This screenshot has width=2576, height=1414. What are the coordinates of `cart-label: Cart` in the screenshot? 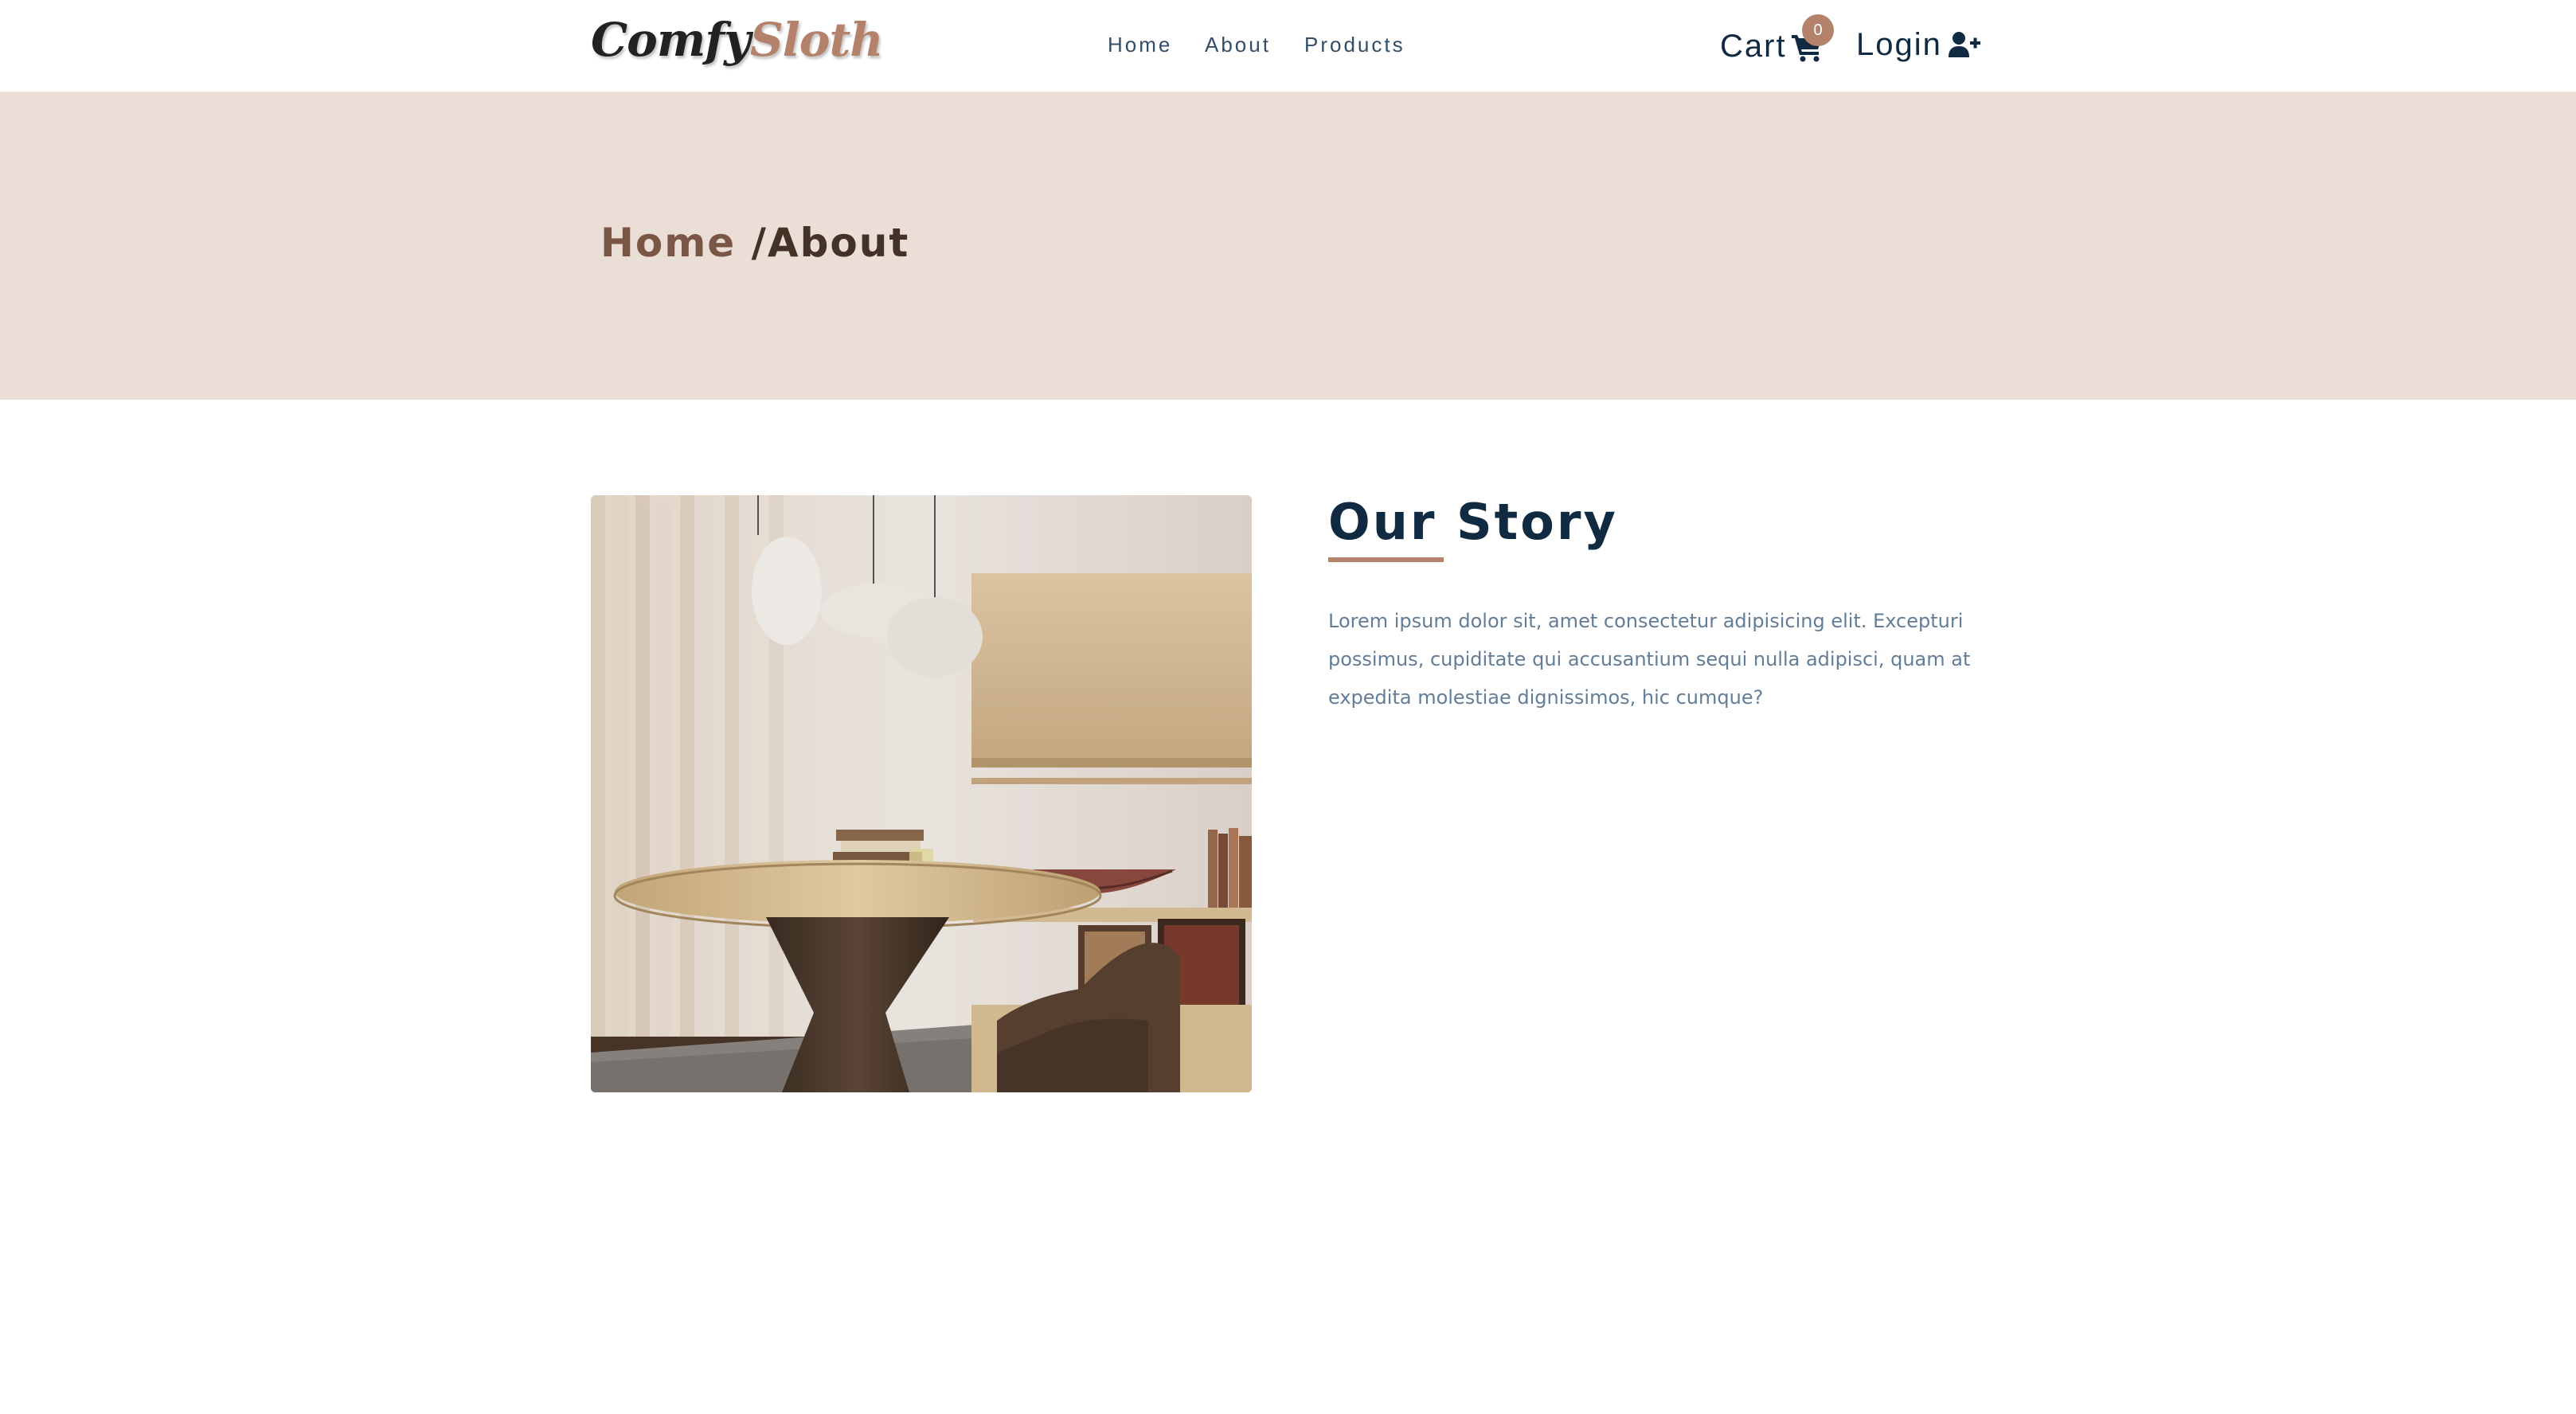 It's located at (1753, 47).